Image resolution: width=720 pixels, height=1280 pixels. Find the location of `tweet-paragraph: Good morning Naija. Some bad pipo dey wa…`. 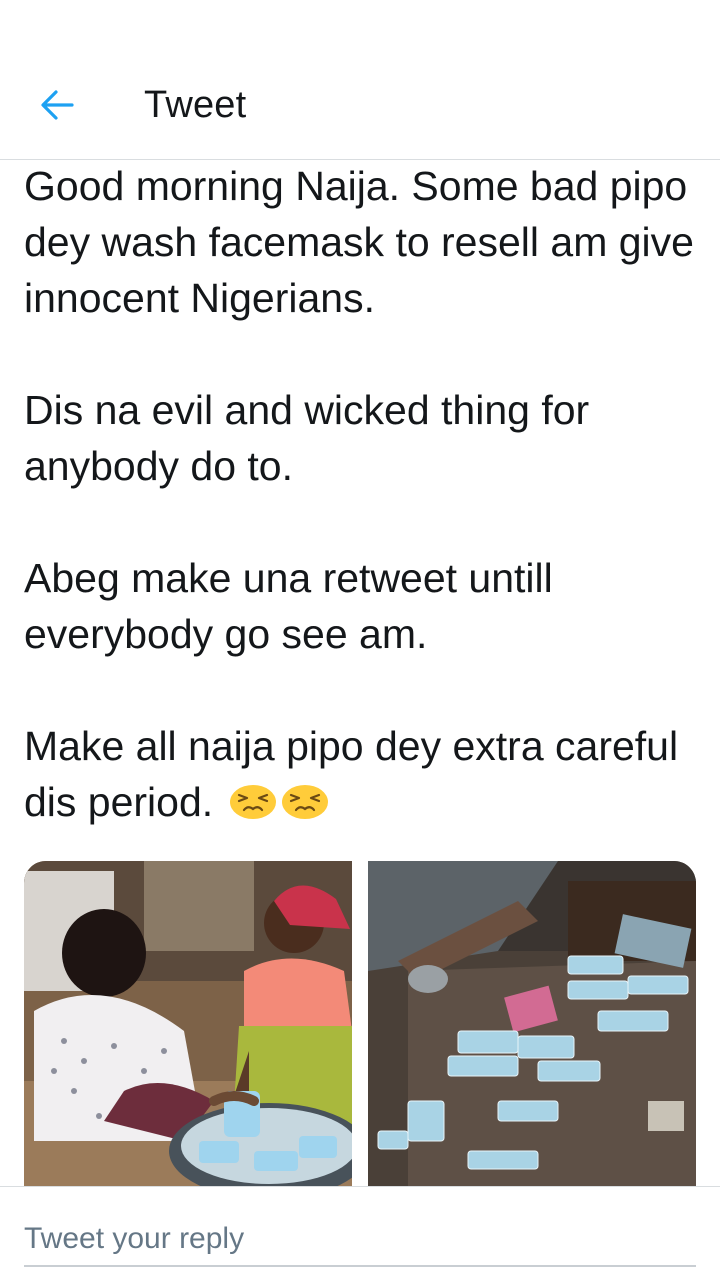

tweet-paragraph: Good morning Naija. Some bad pipo dey wa… is located at coordinates (359, 242).